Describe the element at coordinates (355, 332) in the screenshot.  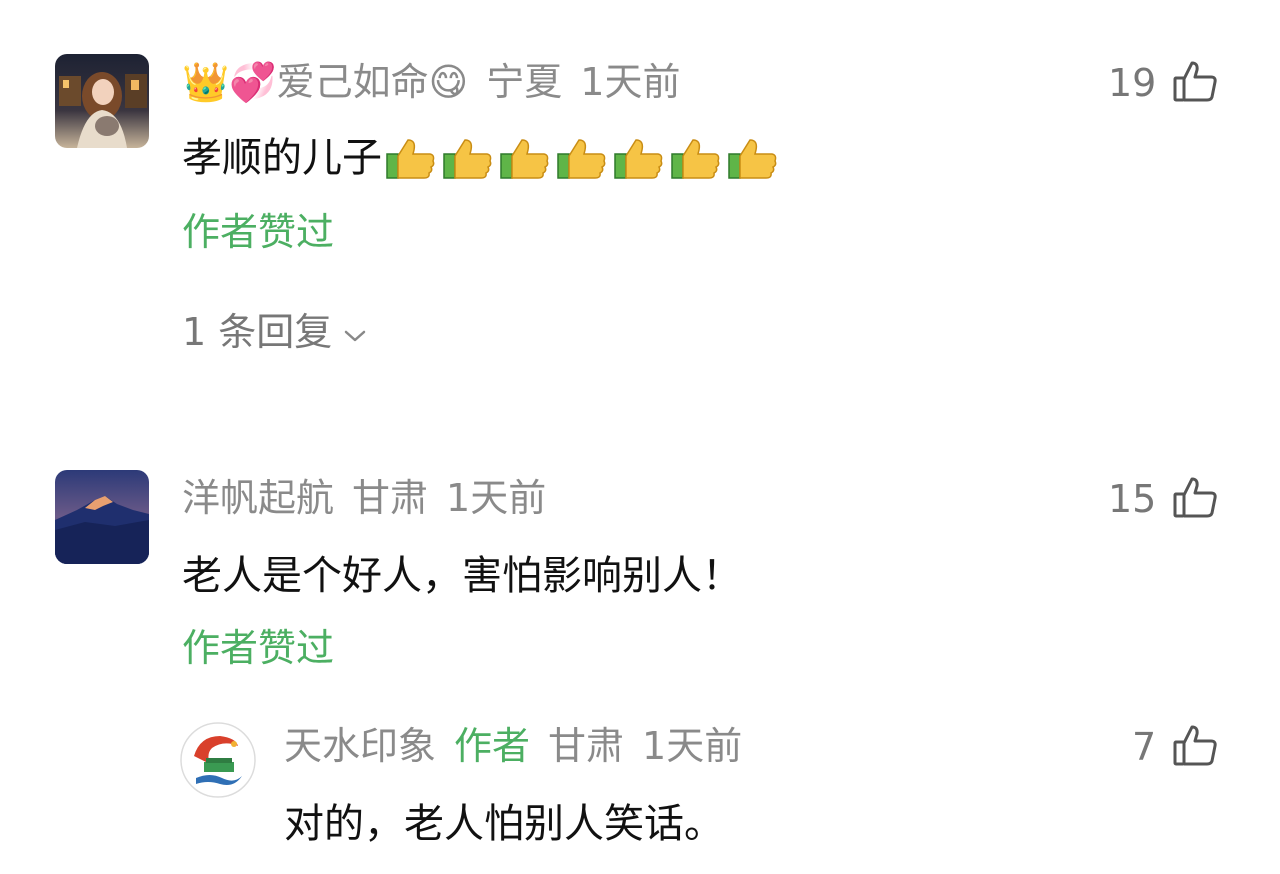
I see `chevron-down-icon` at that location.